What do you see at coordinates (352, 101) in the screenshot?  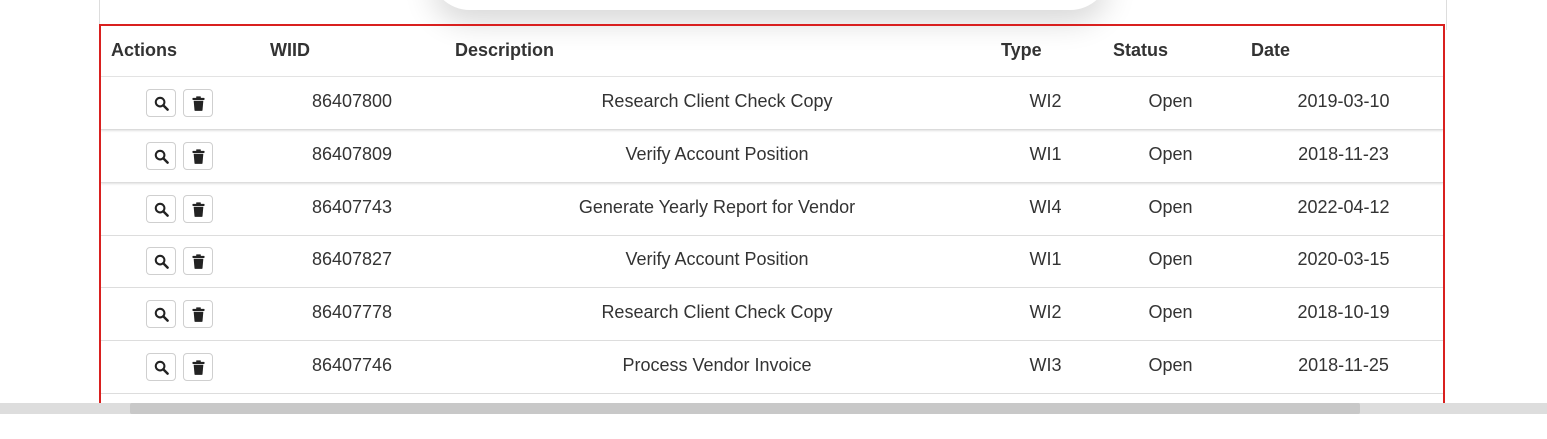 I see `cell-wiid: 86407800` at bounding box center [352, 101].